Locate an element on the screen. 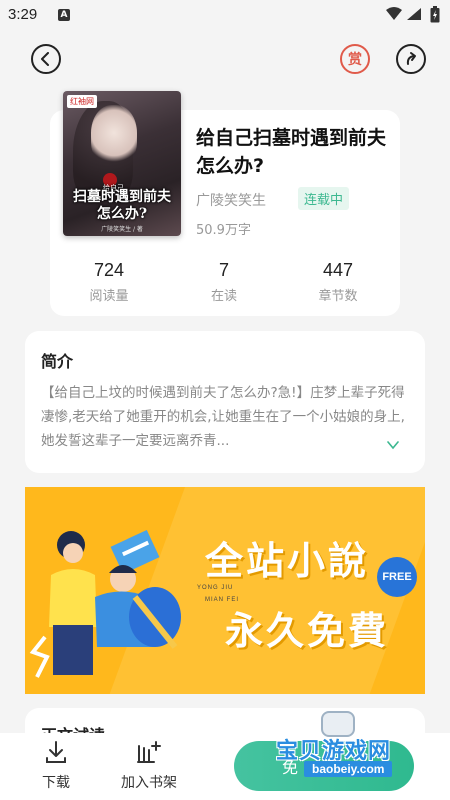  stat-chapters: 447 章节数 is located at coordinates (338, 282).